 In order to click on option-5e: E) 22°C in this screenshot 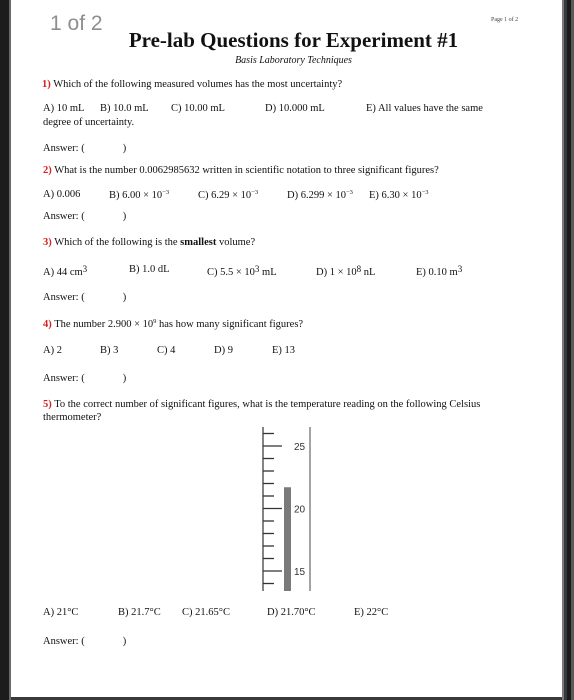, I will do `click(371, 612)`.